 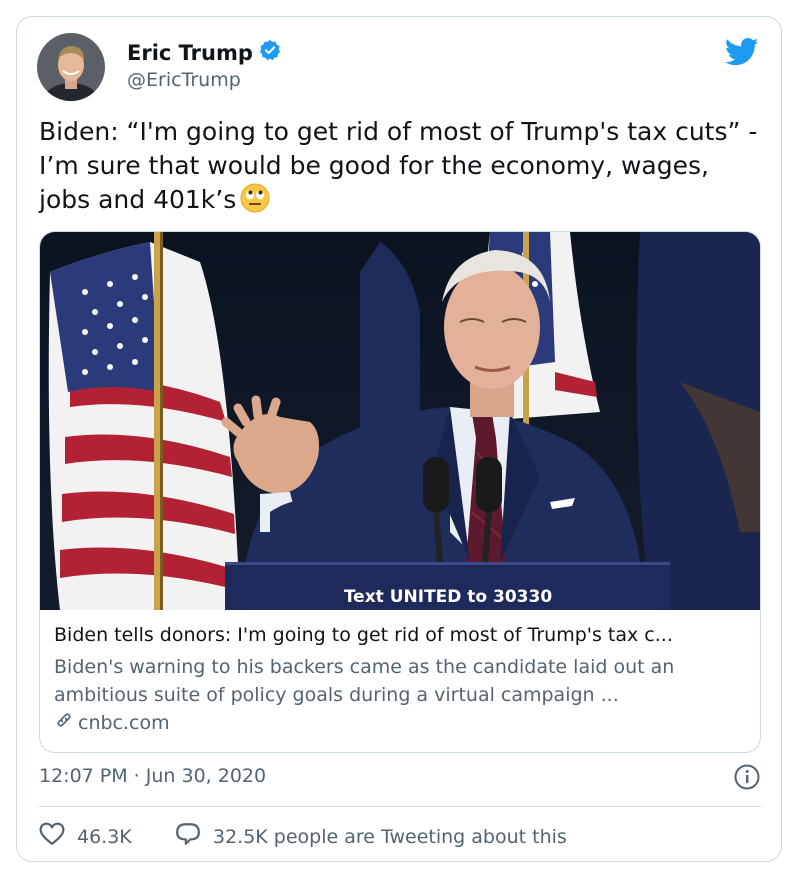 I want to click on like-button: 46.3K, so click(x=85, y=836).